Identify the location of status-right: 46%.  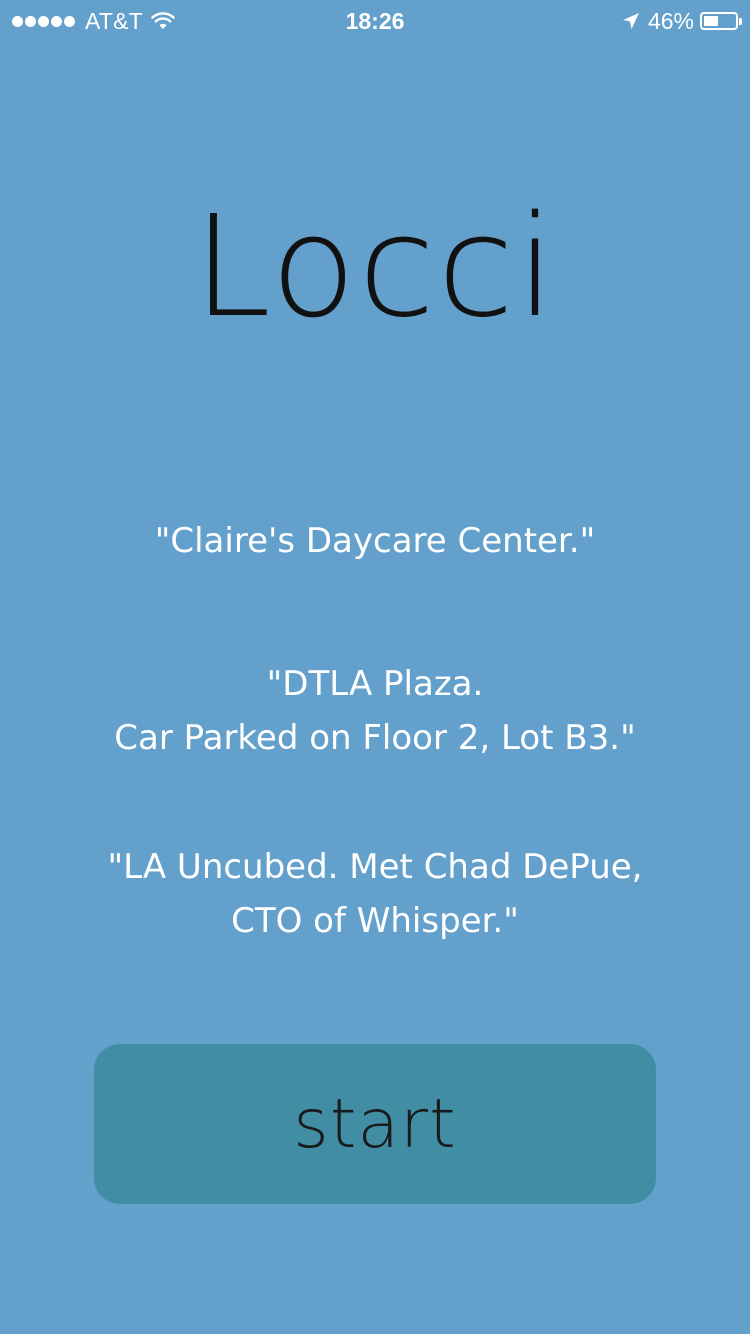
(682, 20).